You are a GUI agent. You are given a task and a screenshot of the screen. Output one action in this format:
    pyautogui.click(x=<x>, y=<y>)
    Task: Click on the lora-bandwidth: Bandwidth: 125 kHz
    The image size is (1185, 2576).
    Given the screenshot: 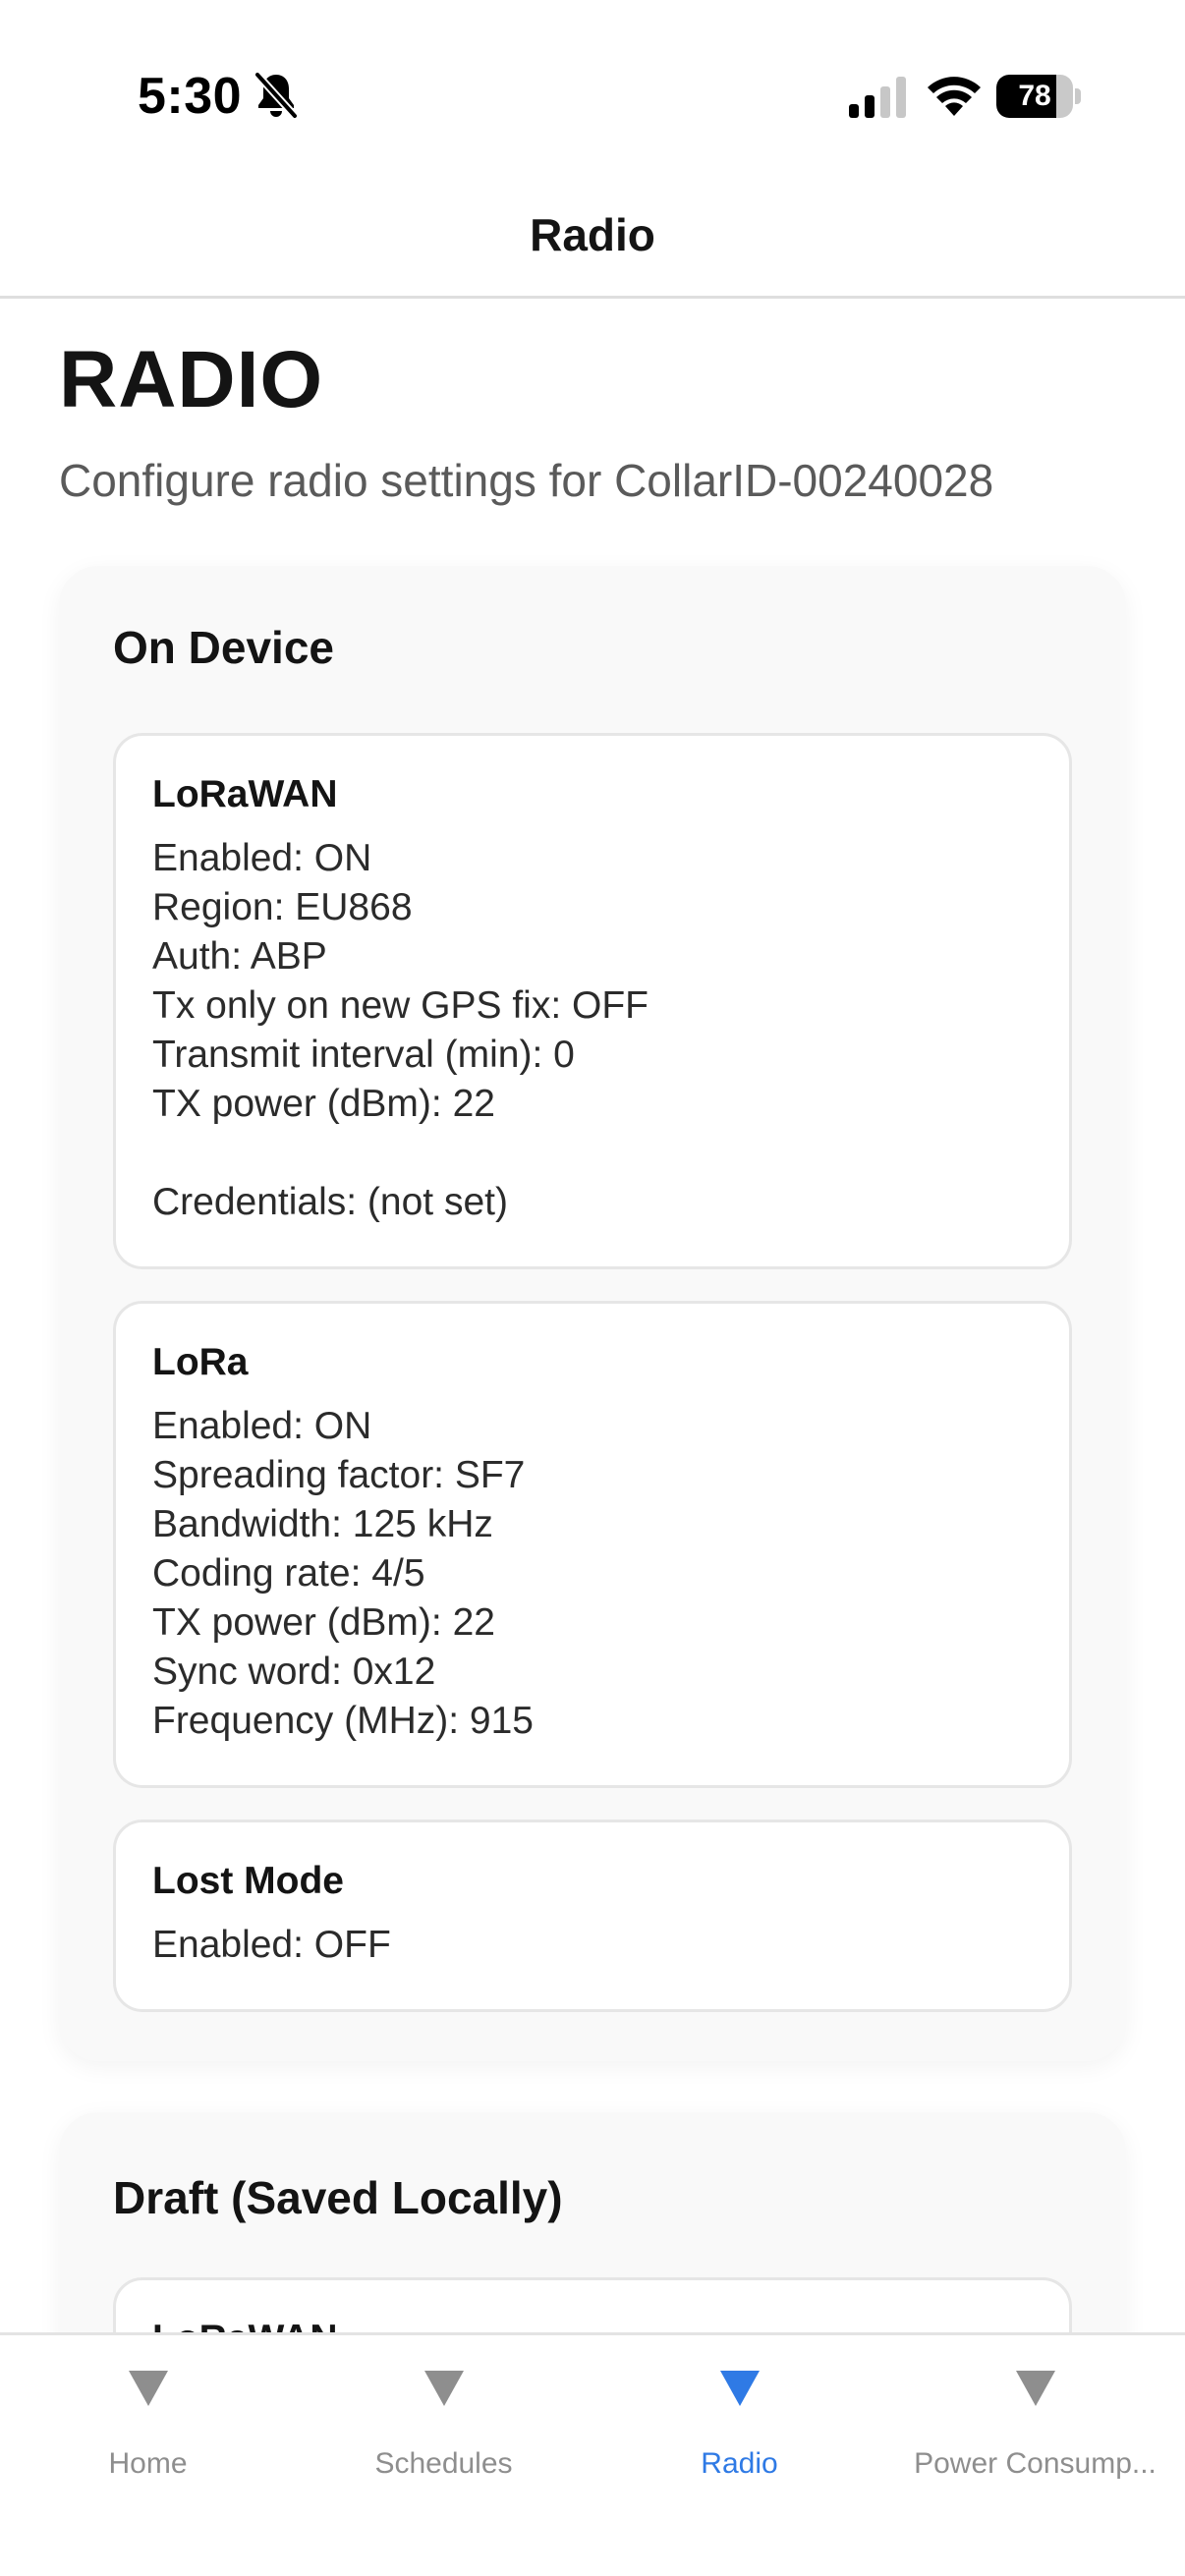 What is the action you would take?
    pyautogui.click(x=322, y=1524)
    